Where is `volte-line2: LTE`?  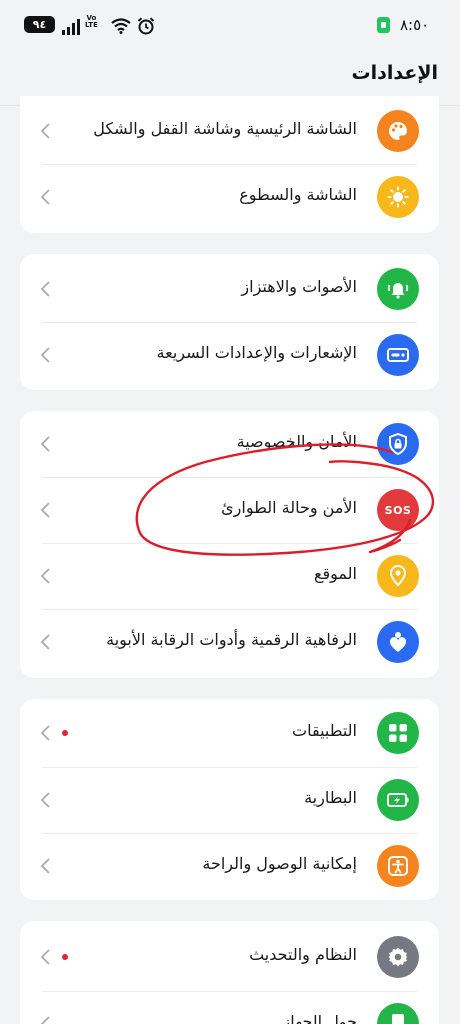
volte-line2: LTE is located at coordinates (91, 25).